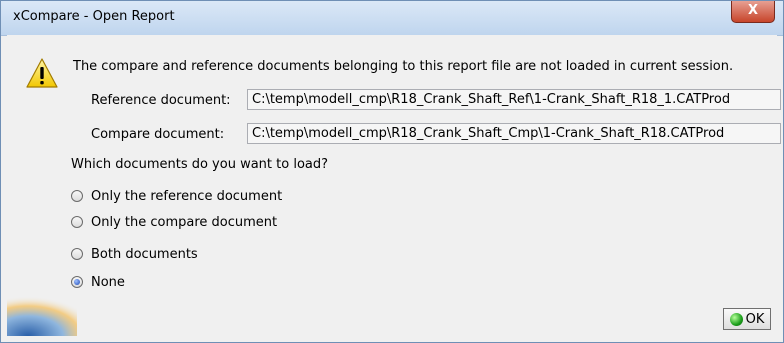  Describe the element at coordinates (42, 73) in the screenshot. I see `warning-icon` at that location.